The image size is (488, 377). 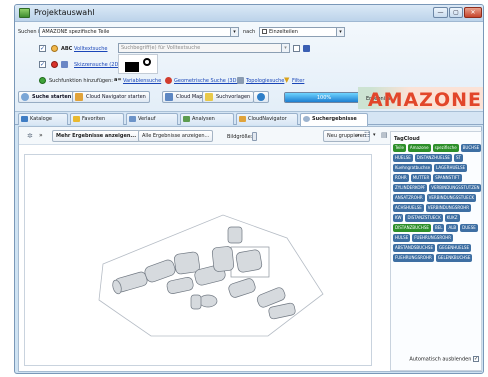 What do you see at coordinates (456, 12) in the screenshot?
I see `maximize-button: ▢` at bounding box center [456, 12].